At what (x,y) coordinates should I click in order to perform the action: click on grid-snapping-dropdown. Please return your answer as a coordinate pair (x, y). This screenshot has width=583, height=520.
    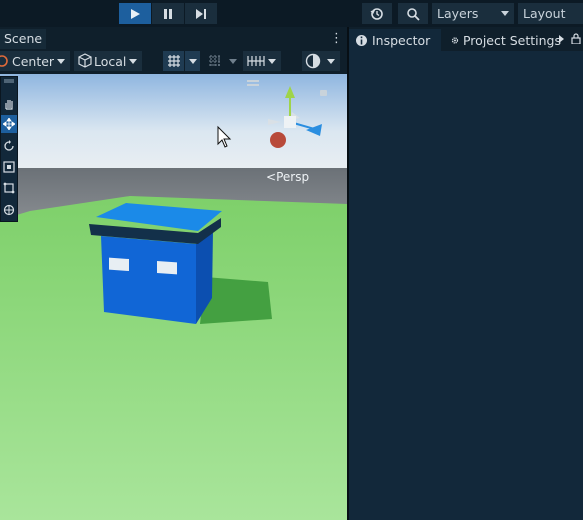
    Looking at the image, I should click on (192, 61).